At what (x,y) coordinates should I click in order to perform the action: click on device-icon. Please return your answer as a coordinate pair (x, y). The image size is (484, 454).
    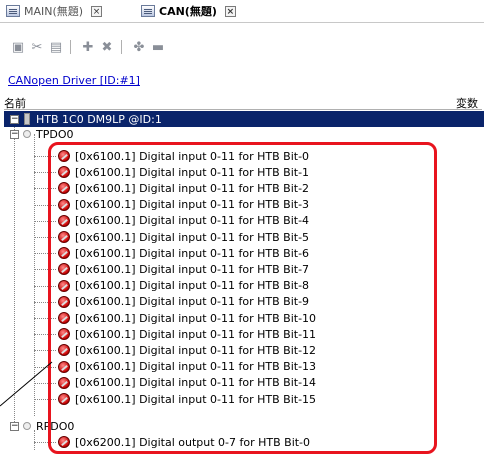
    Looking at the image, I should click on (27, 119).